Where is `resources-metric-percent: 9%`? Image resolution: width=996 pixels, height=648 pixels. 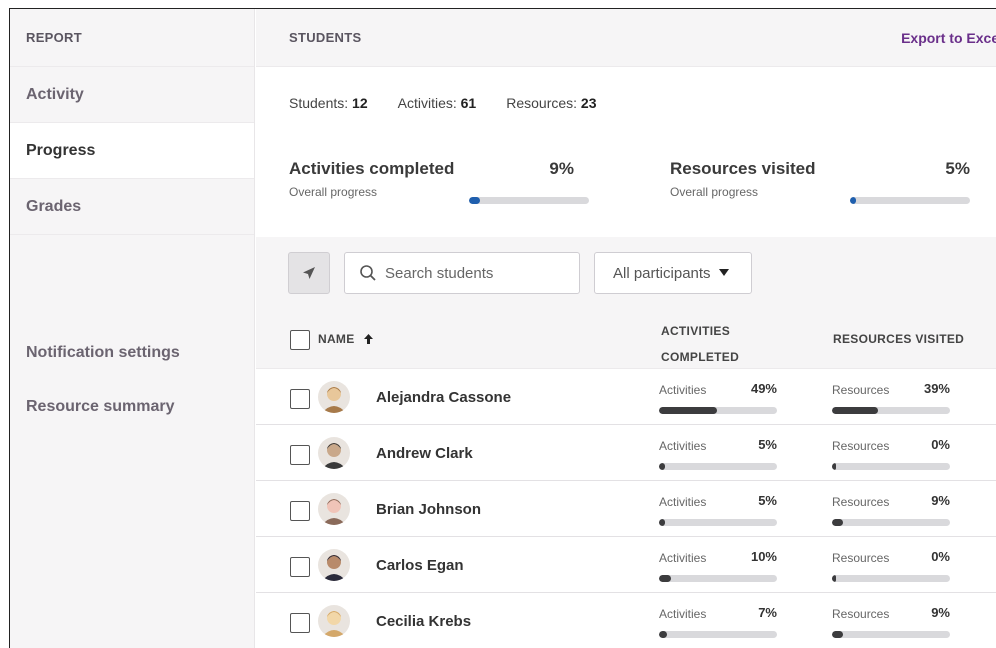
resources-metric-percent: 9% is located at coordinates (940, 612).